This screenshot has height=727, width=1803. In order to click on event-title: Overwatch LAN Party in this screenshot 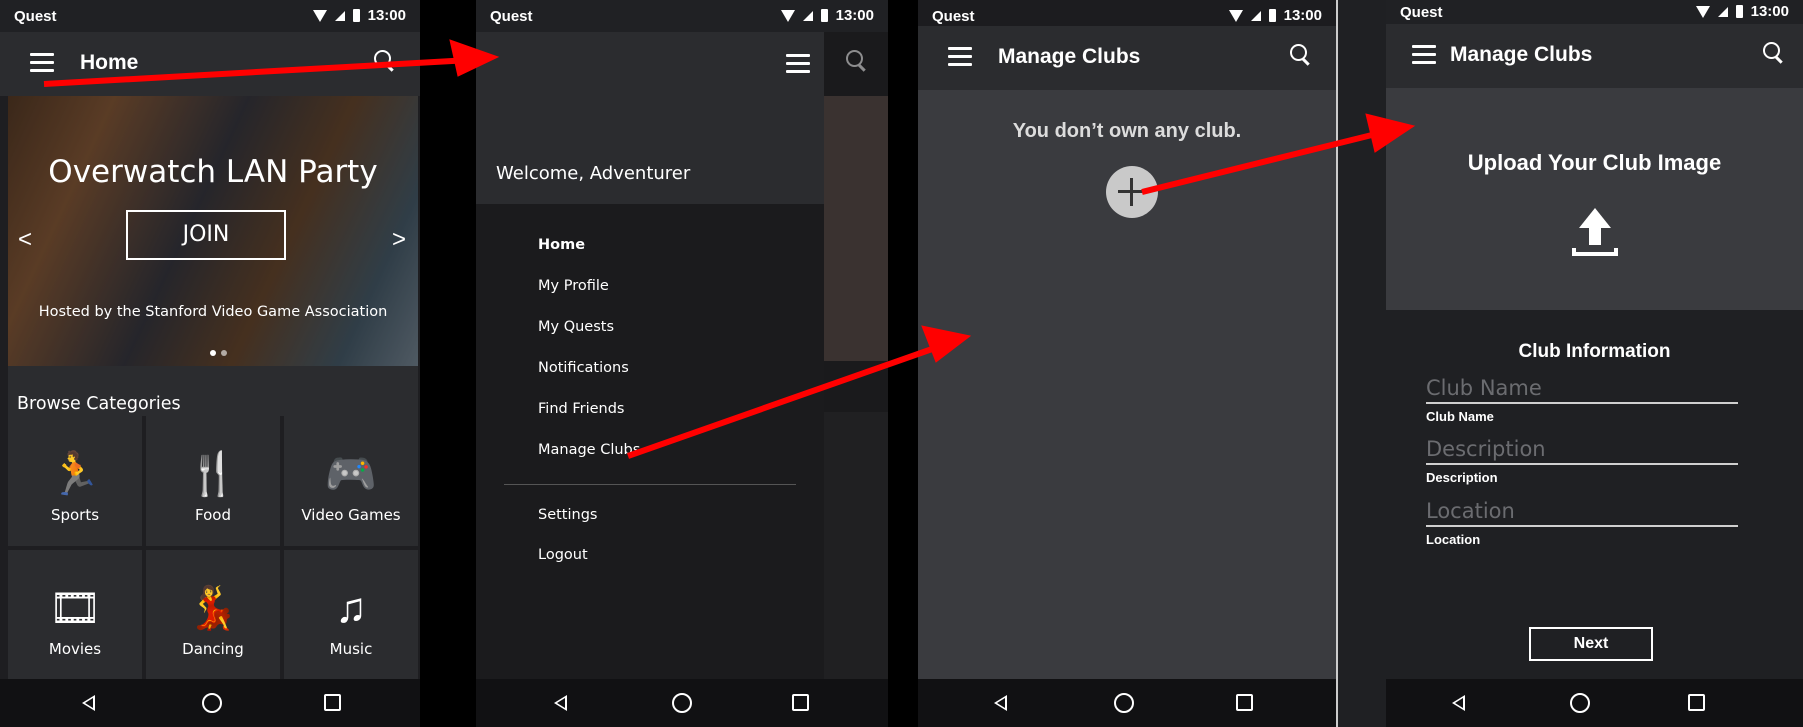, I will do `click(213, 172)`.